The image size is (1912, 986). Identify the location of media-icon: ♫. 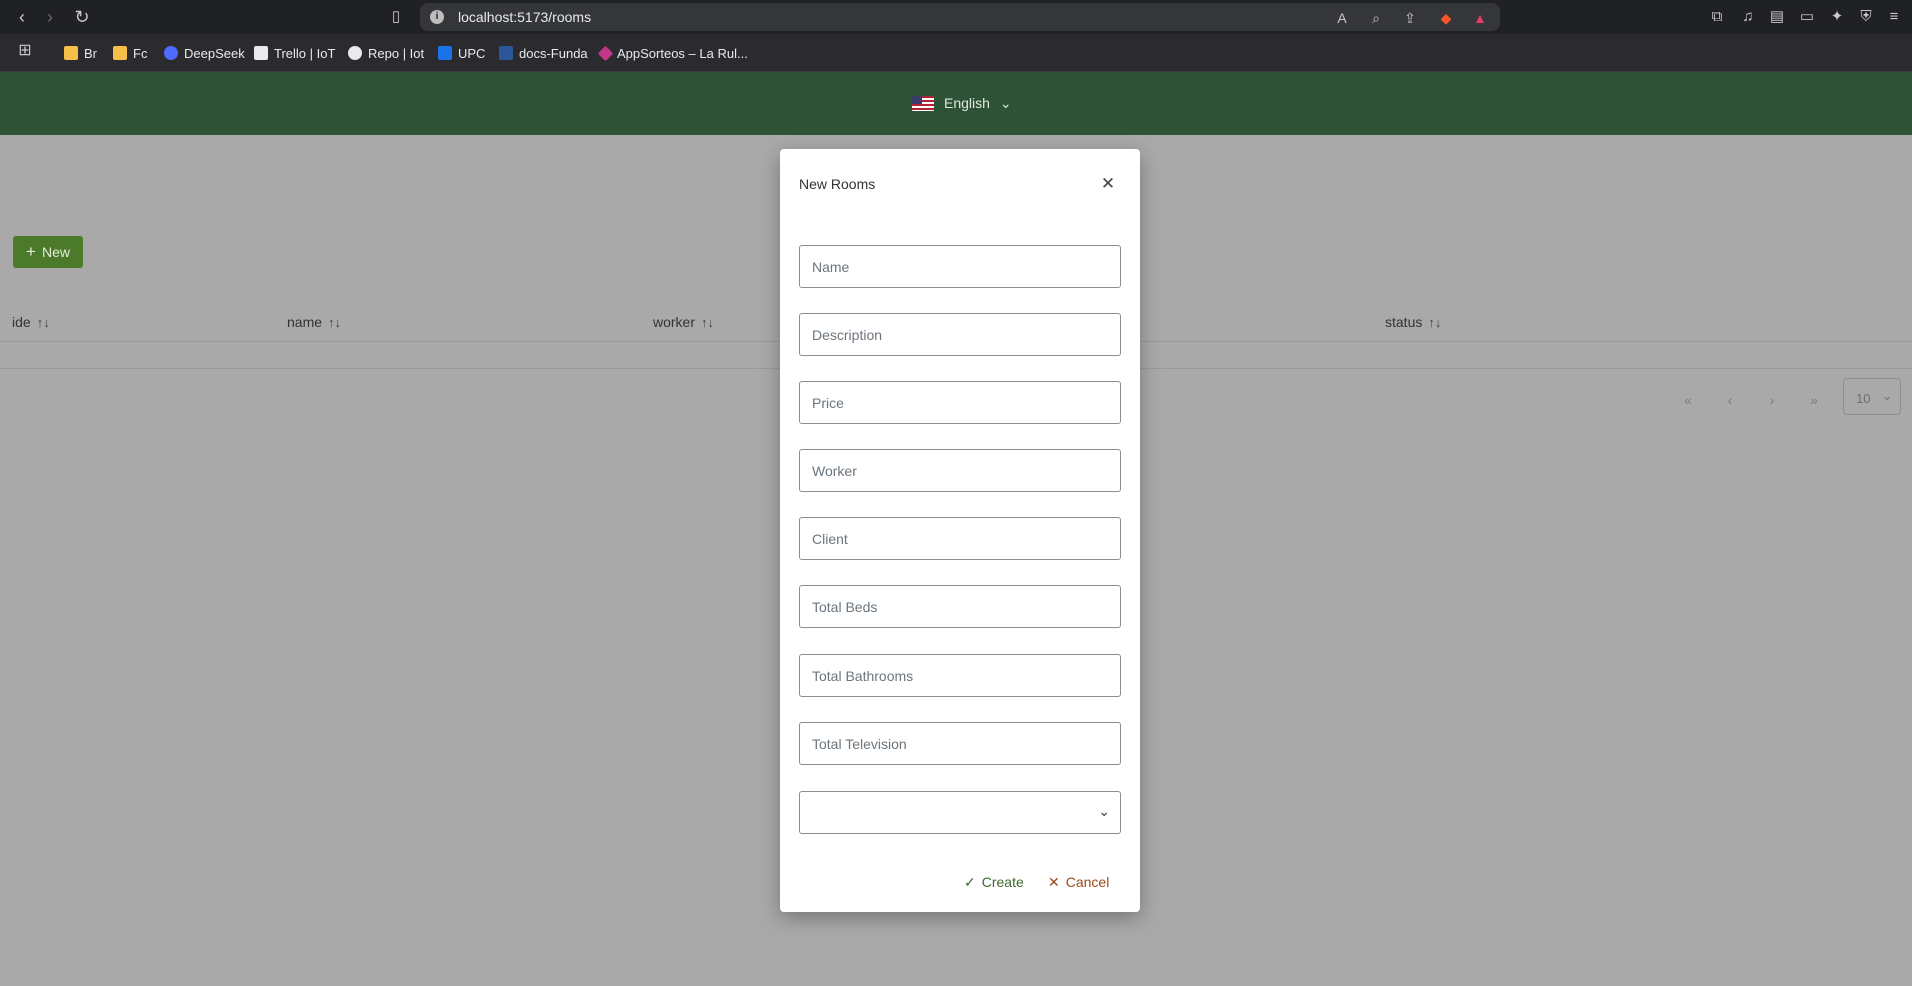
(1748, 17).